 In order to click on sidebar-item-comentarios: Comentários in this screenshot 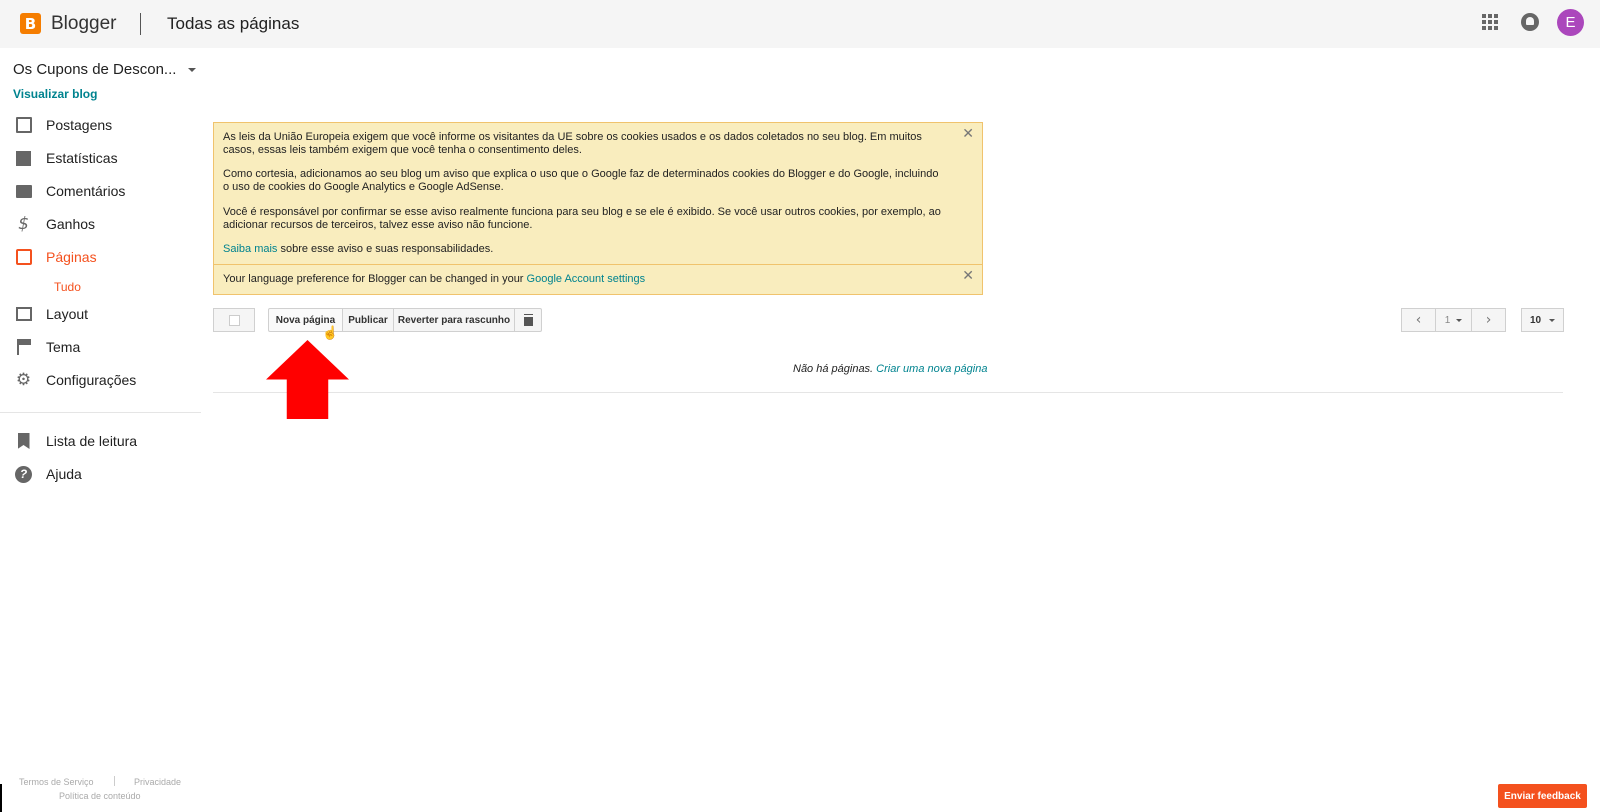, I will do `click(100, 191)`.